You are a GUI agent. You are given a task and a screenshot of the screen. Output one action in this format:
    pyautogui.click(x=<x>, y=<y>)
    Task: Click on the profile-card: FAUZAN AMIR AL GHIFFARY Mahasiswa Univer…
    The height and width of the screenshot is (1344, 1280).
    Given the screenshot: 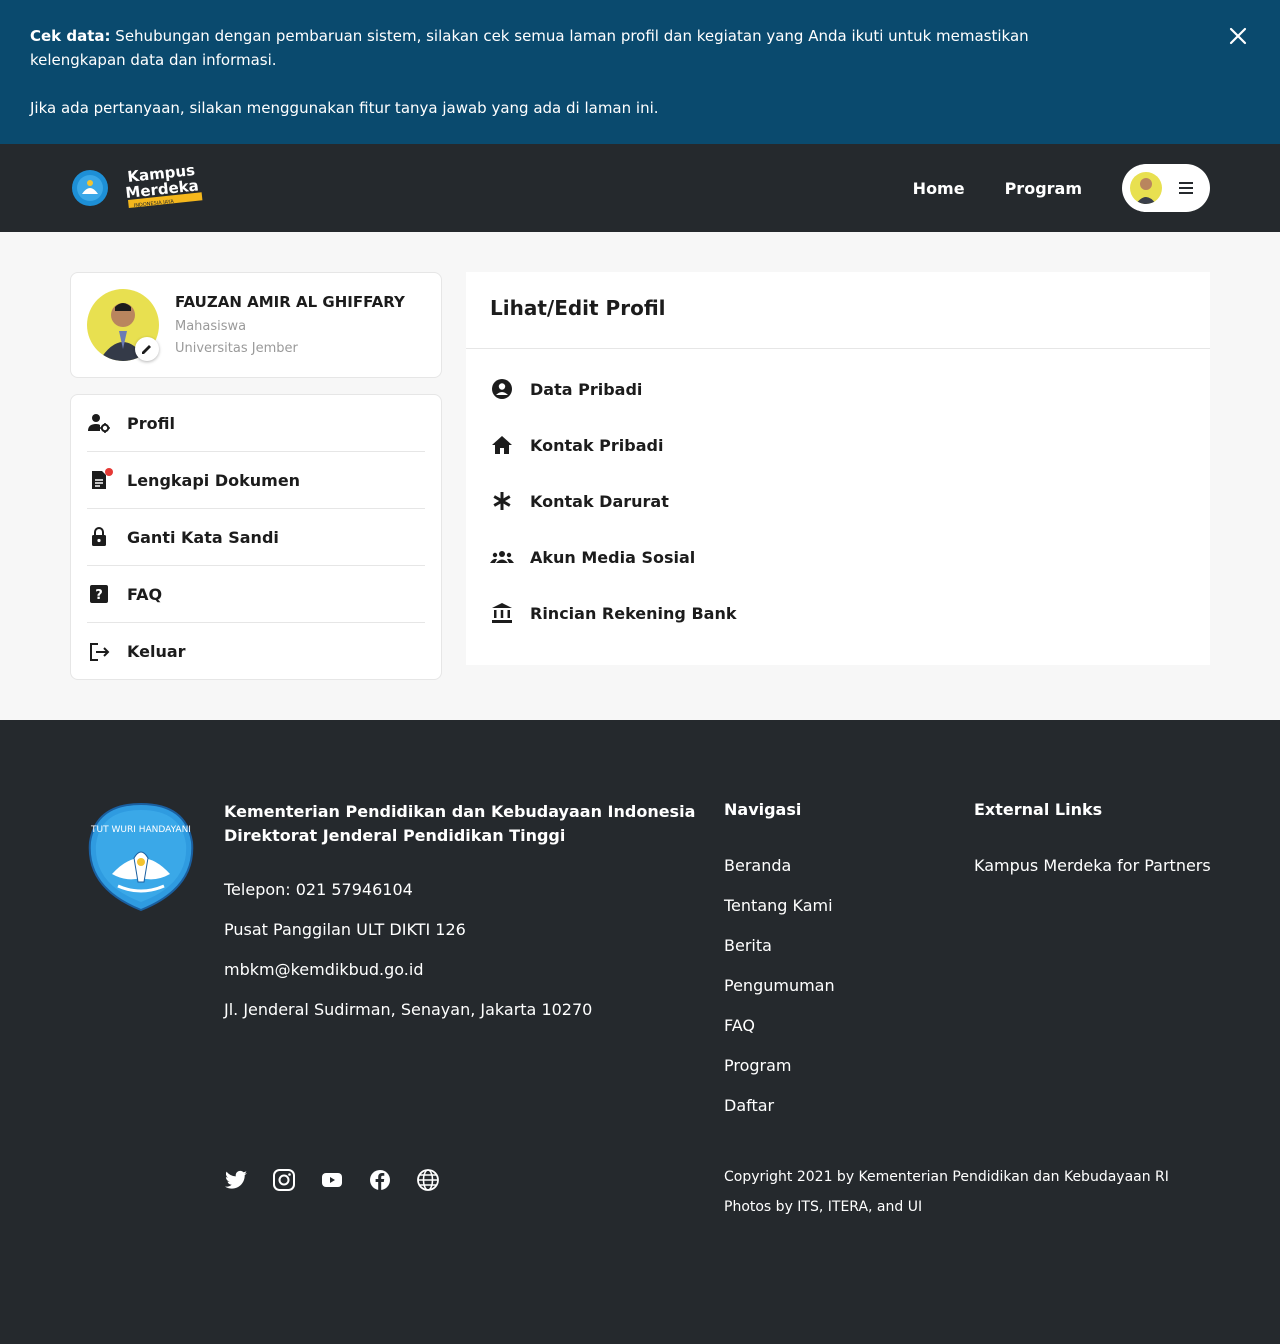 What is the action you would take?
    pyautogui.click(x=256, y=325)
    